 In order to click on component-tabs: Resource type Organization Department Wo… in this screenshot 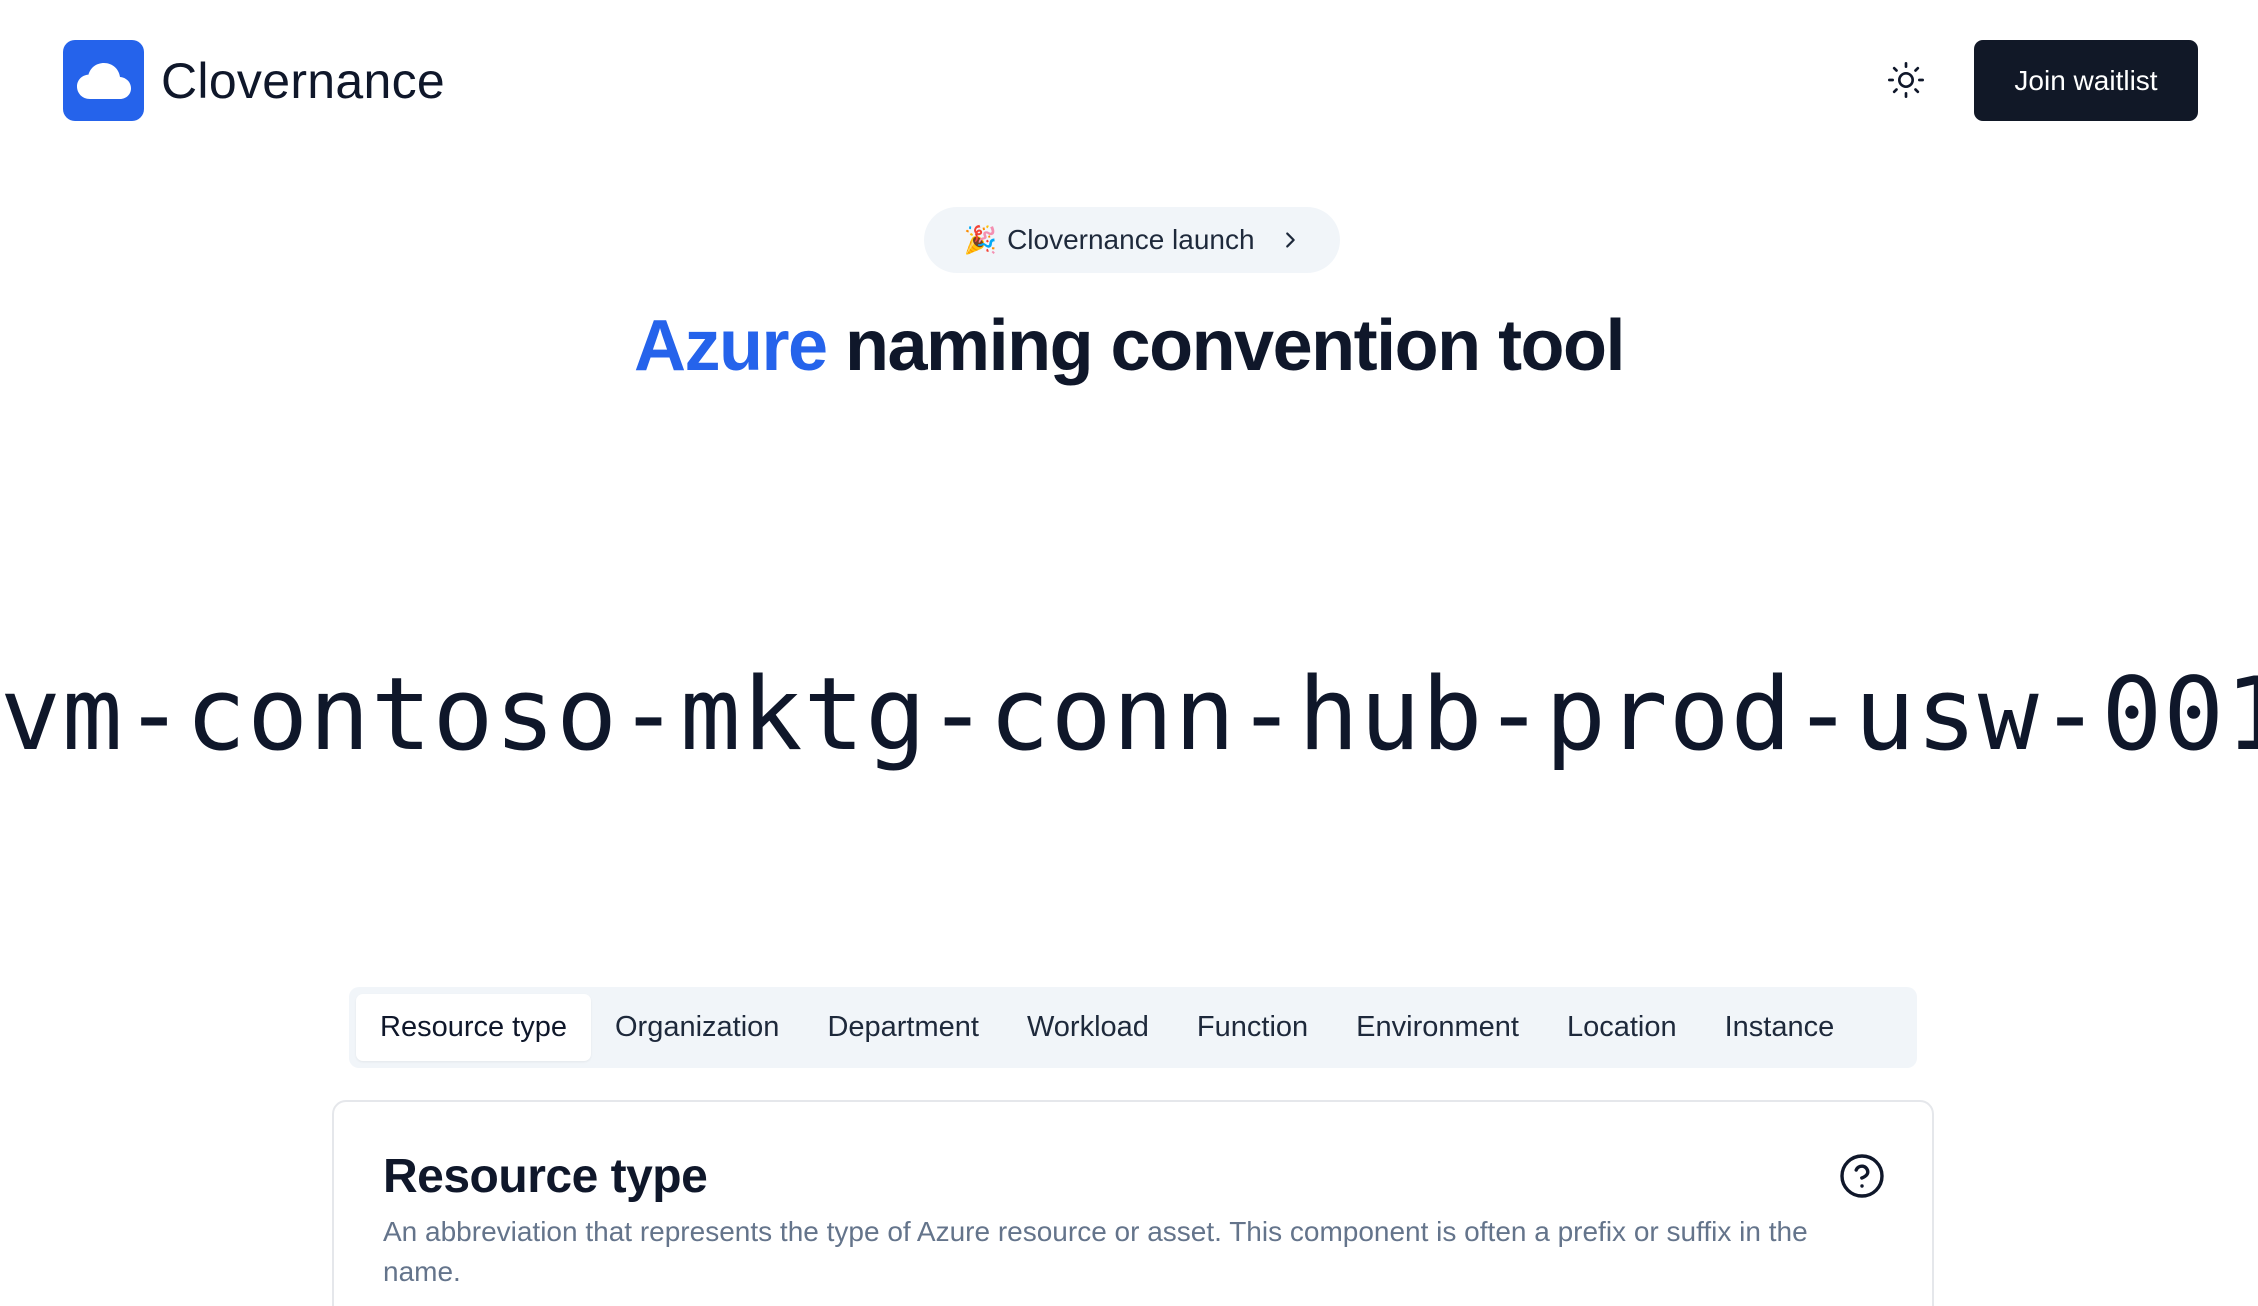, I will do `click(1133, 1027)`.